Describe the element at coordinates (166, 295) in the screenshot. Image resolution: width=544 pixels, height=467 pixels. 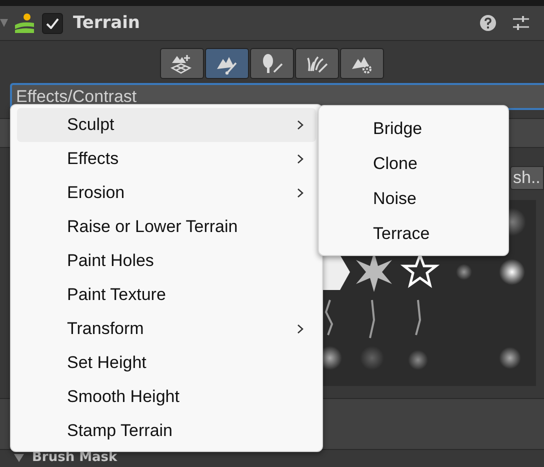
I see `menu-item: Paint Texture` at that location.